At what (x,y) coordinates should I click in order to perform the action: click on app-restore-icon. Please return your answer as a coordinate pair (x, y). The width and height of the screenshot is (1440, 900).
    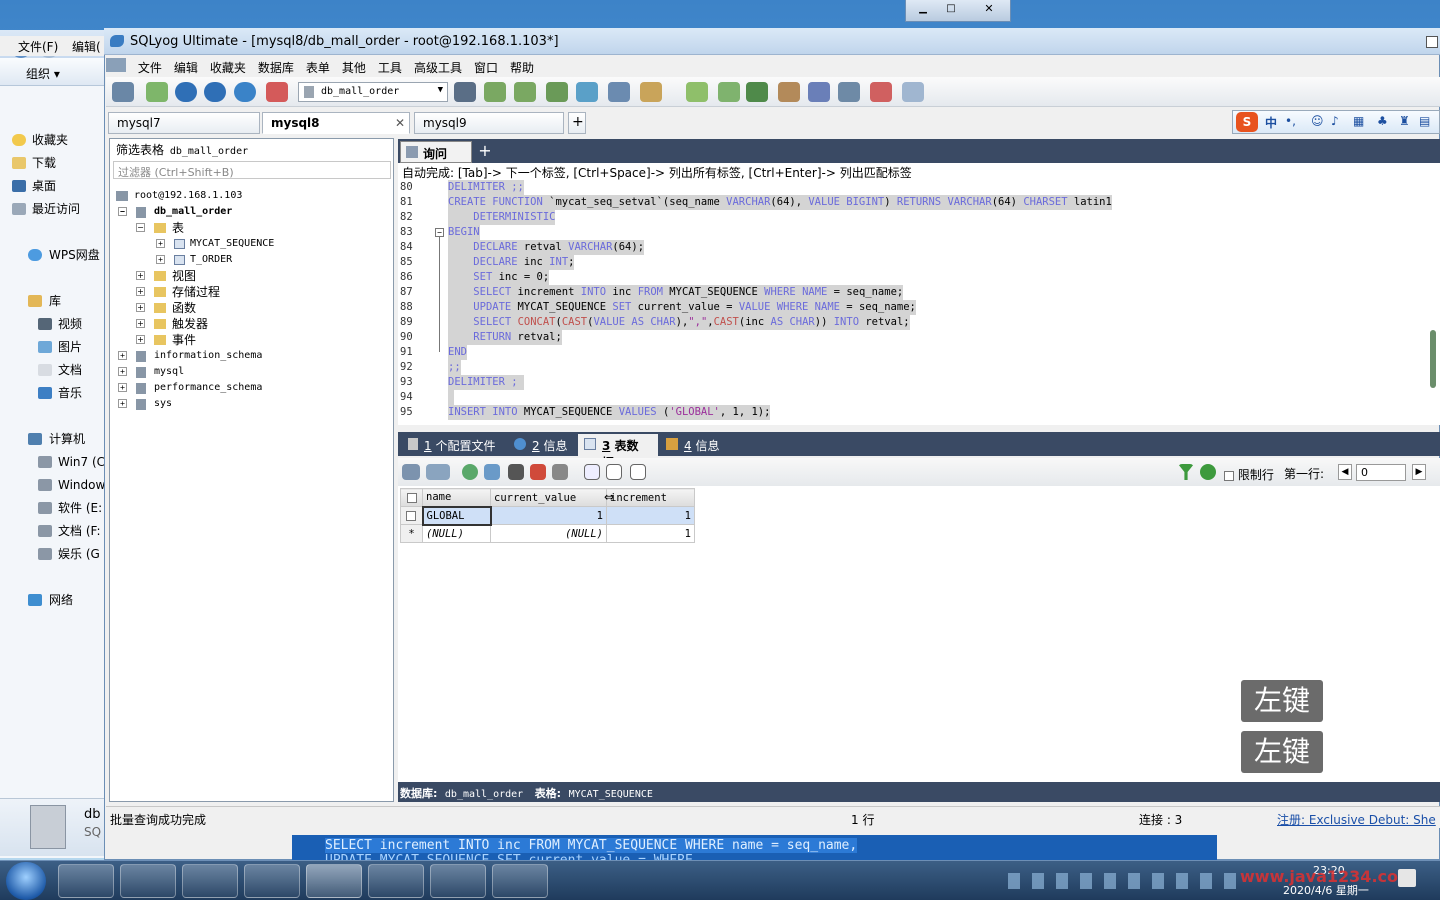
    Looking at the image, I should click on (1432, 42).